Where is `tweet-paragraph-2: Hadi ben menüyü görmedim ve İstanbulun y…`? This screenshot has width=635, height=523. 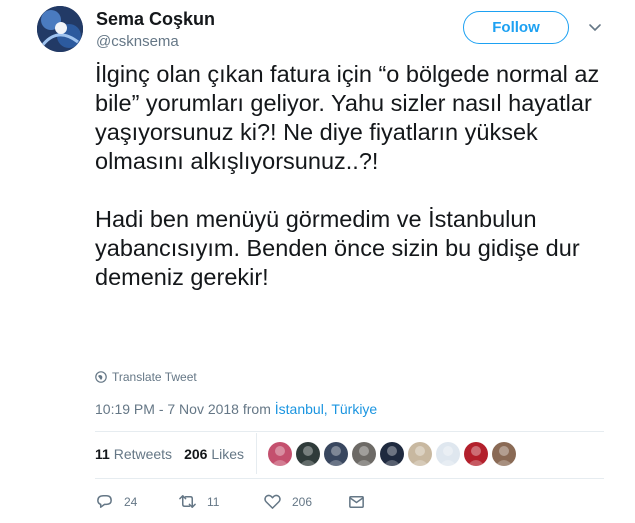 tweet-paragraph-2: Hadi ben menüyü görmedim ve İstanbulun y… is located at coordinates (337, 248).